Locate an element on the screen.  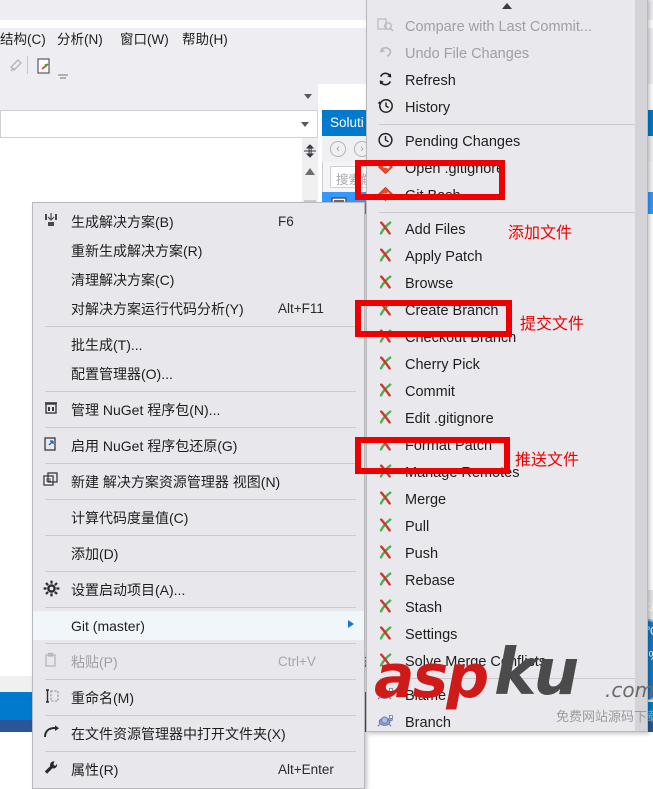
menu-item-label: Solve Merge Conflicts is located at coordinates (476, 661).